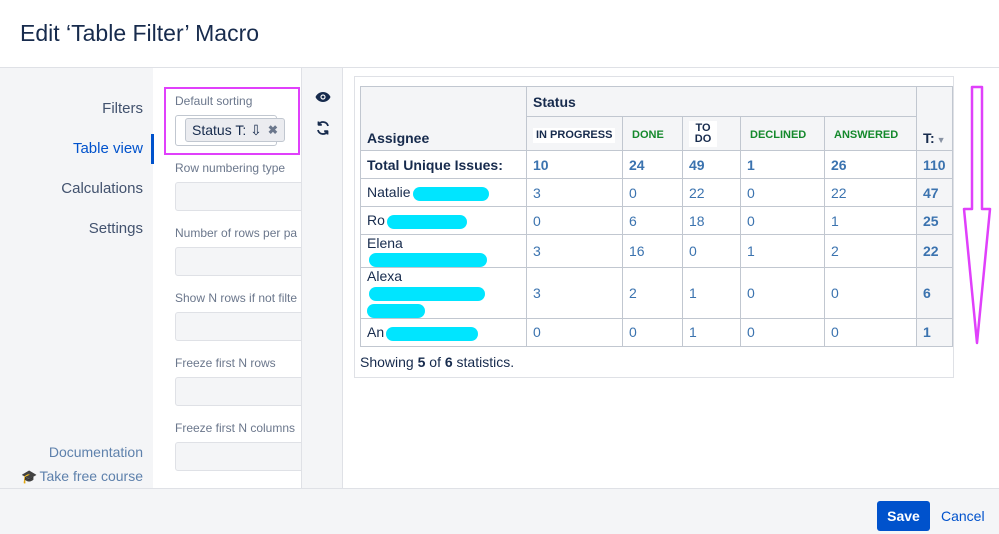 The height and width of the screenshot is (534, 999). I want to click on status-col-declined: DECLINED, so click(782, 133).